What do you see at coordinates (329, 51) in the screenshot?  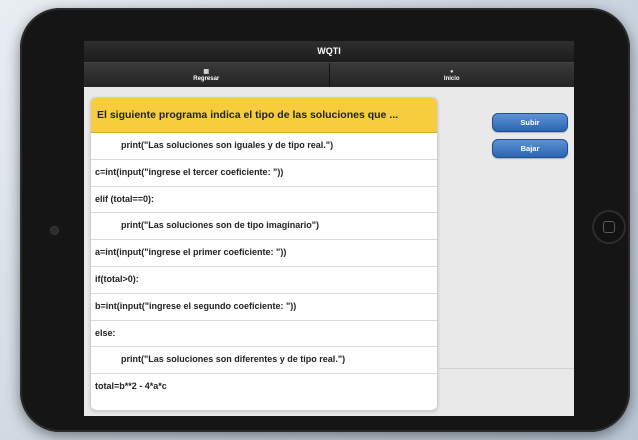 I see `app-title: WQTI` at bounding box center [329, 51].